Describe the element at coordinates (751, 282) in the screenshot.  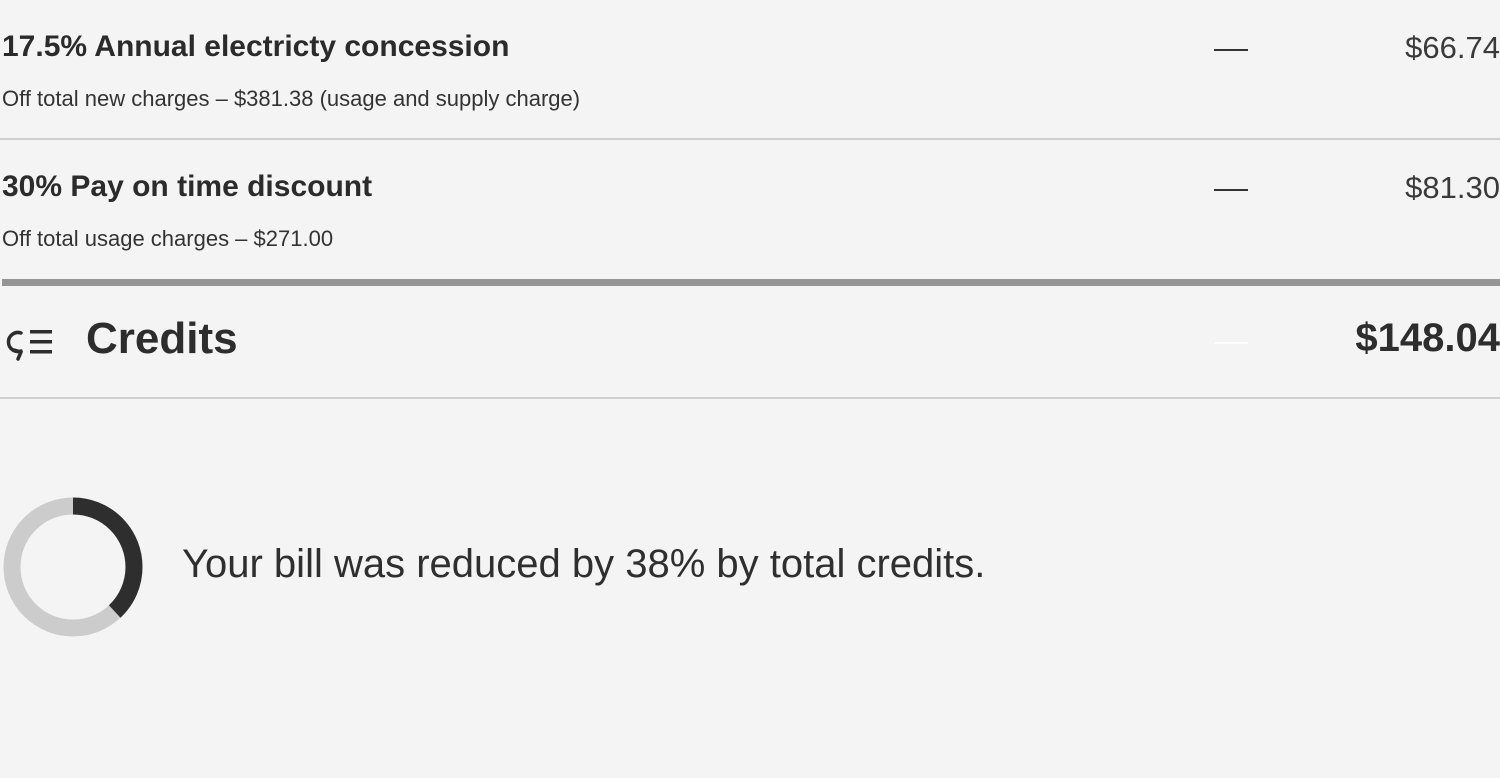
I see `total-divider` at that location.